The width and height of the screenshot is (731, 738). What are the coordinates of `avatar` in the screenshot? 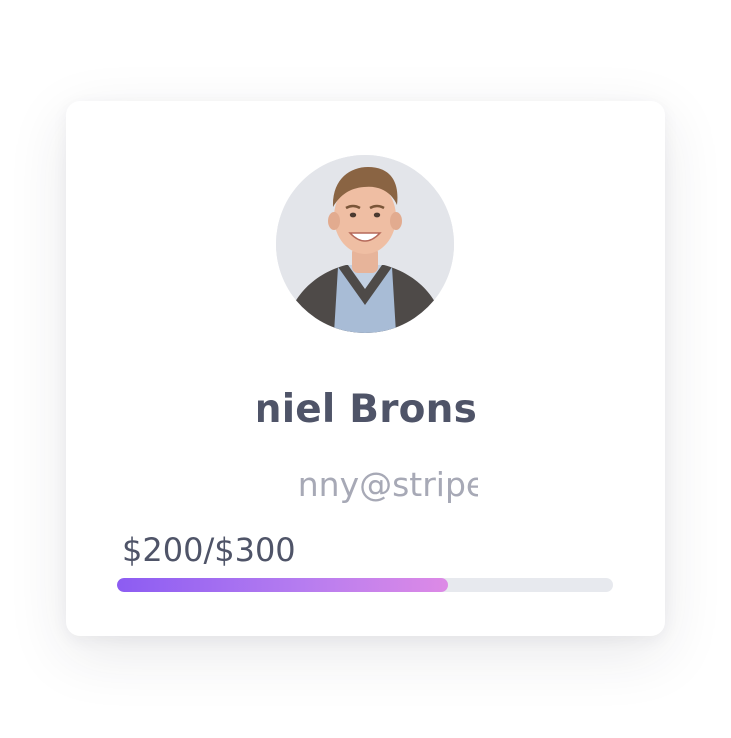 It's located at (365, 244).